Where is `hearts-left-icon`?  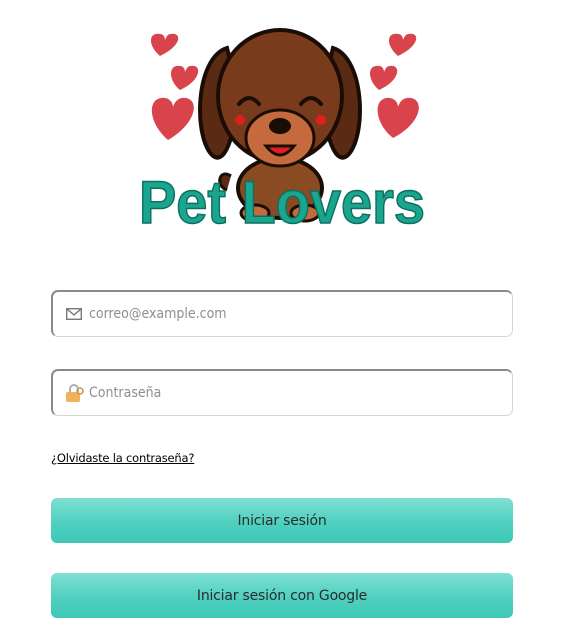
hearts-left-icon is located at coordinates (175, 86).